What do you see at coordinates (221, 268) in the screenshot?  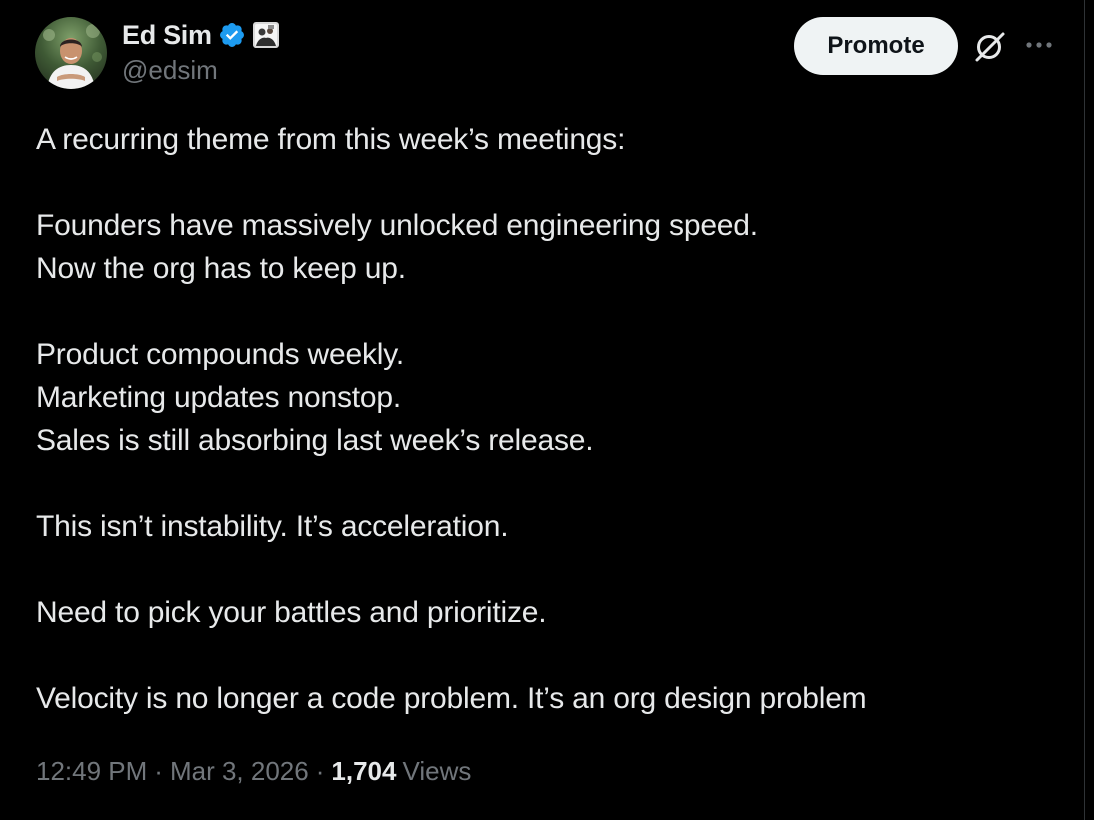 I see `tweet-line: Now the org has to keep up.` at bounding box center [221, 268].